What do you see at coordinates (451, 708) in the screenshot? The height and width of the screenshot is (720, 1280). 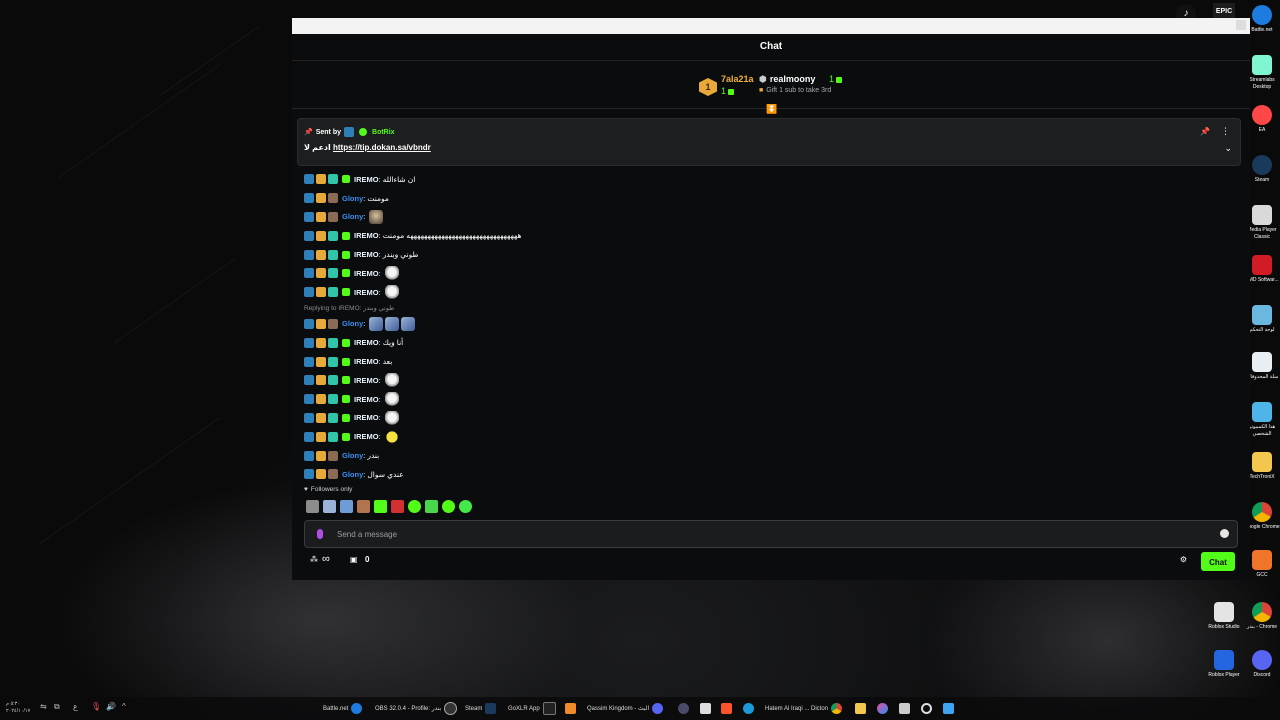 I see `obs-icon` at bounding box center [451, 708].